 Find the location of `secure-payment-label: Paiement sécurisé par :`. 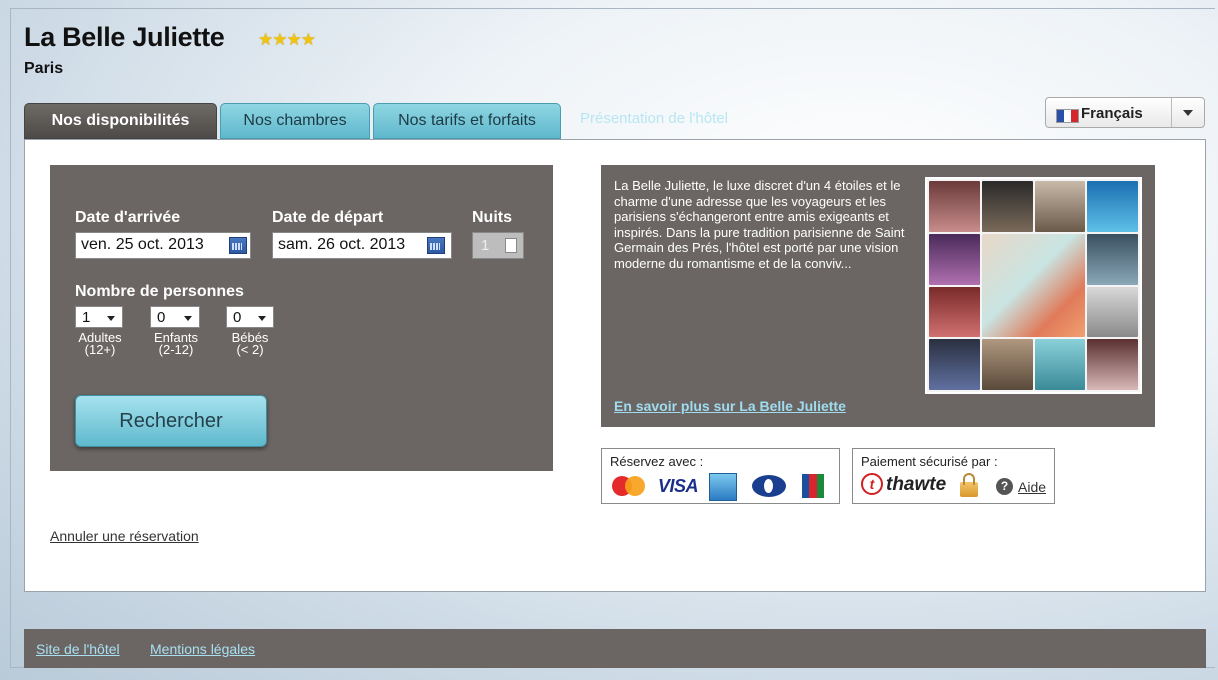

secure-payment-label: Paiement sécurisé par : is located at coordinates (929, 461).